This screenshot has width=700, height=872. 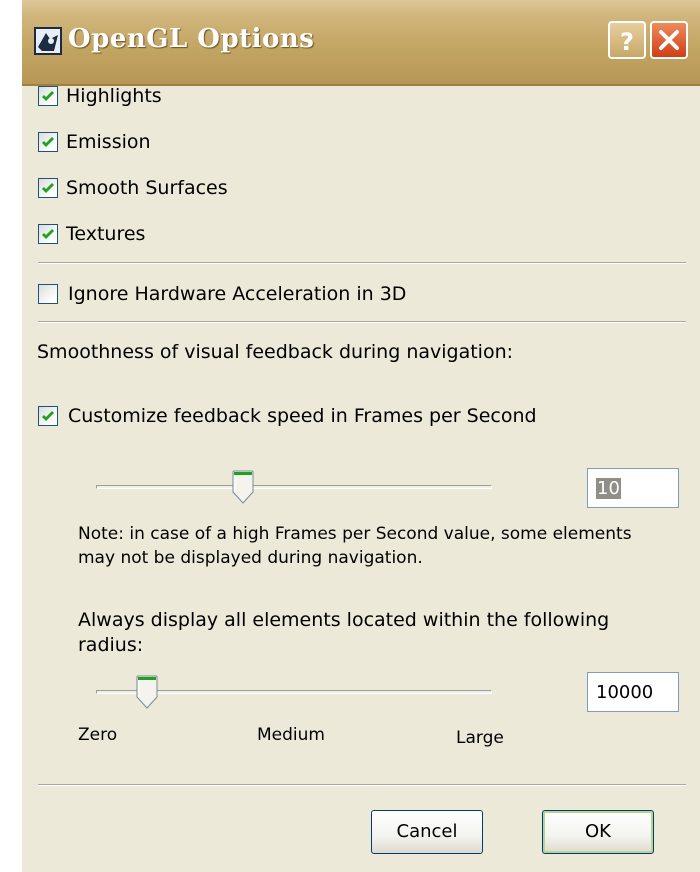 I want to click on help-button: ?, so click(x=627, y=40).